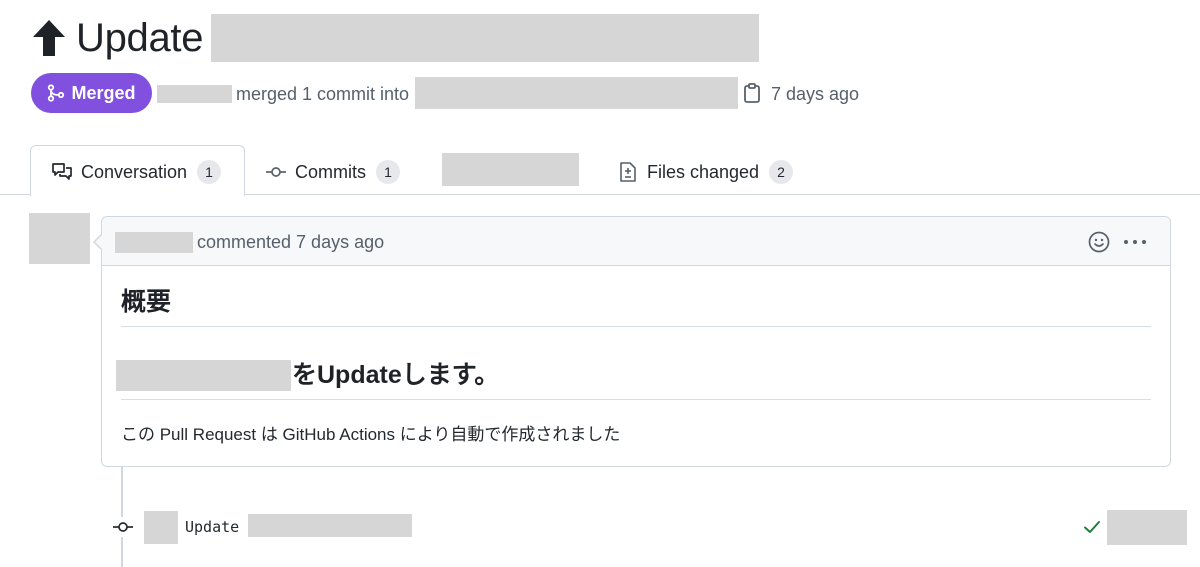 The width and height of the screenshot is (1200, 567). I want to click on redacted-title, so click(485, 38).